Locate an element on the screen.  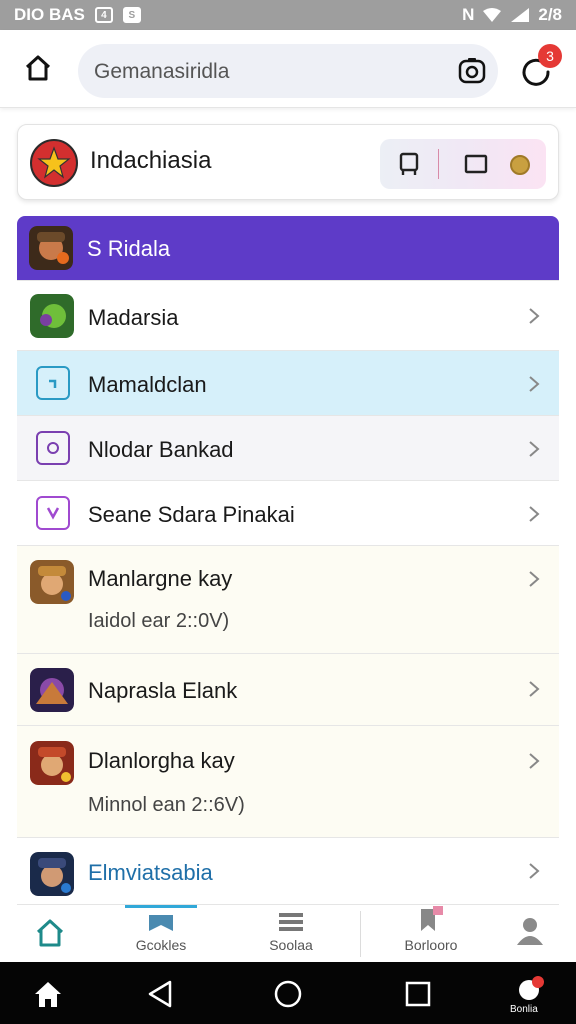
tab-home is located at coordinates (50, 934).